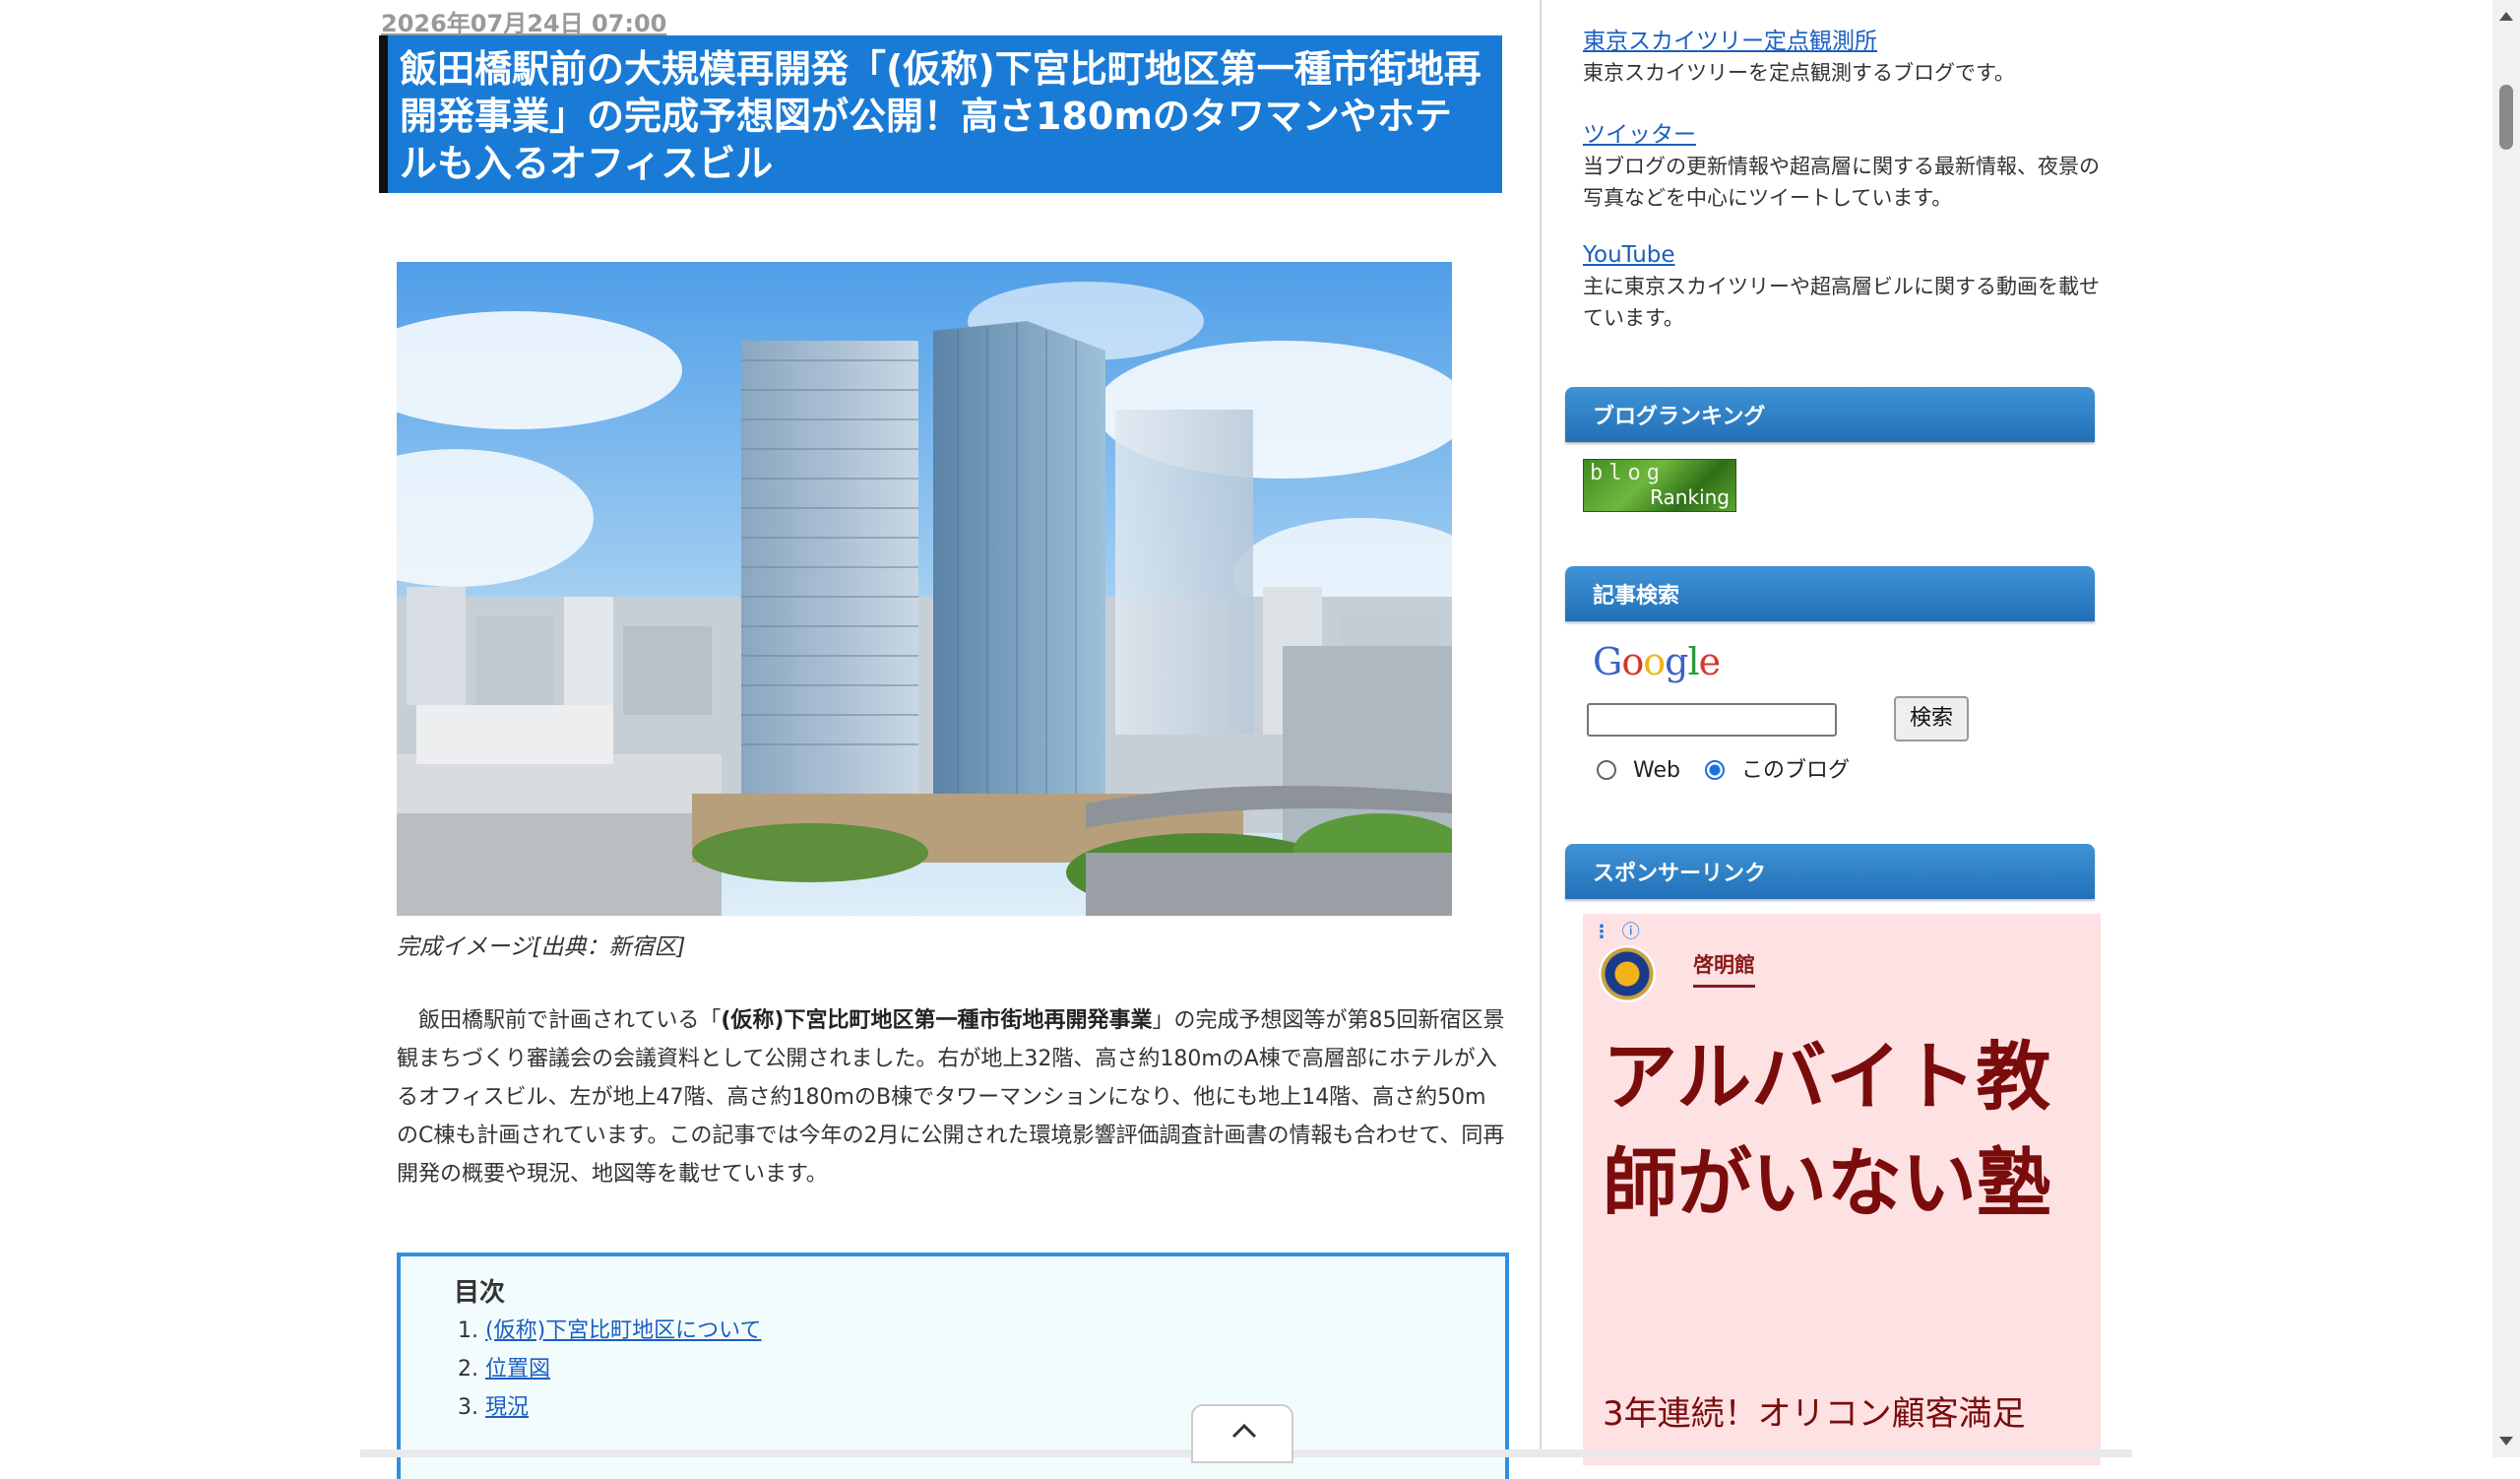 The height and width of the screenshot is (1479, 2520). Describe the element at coordinates (1656, 771) in the screenshot. I see `radio-web-label: Web` at that location.